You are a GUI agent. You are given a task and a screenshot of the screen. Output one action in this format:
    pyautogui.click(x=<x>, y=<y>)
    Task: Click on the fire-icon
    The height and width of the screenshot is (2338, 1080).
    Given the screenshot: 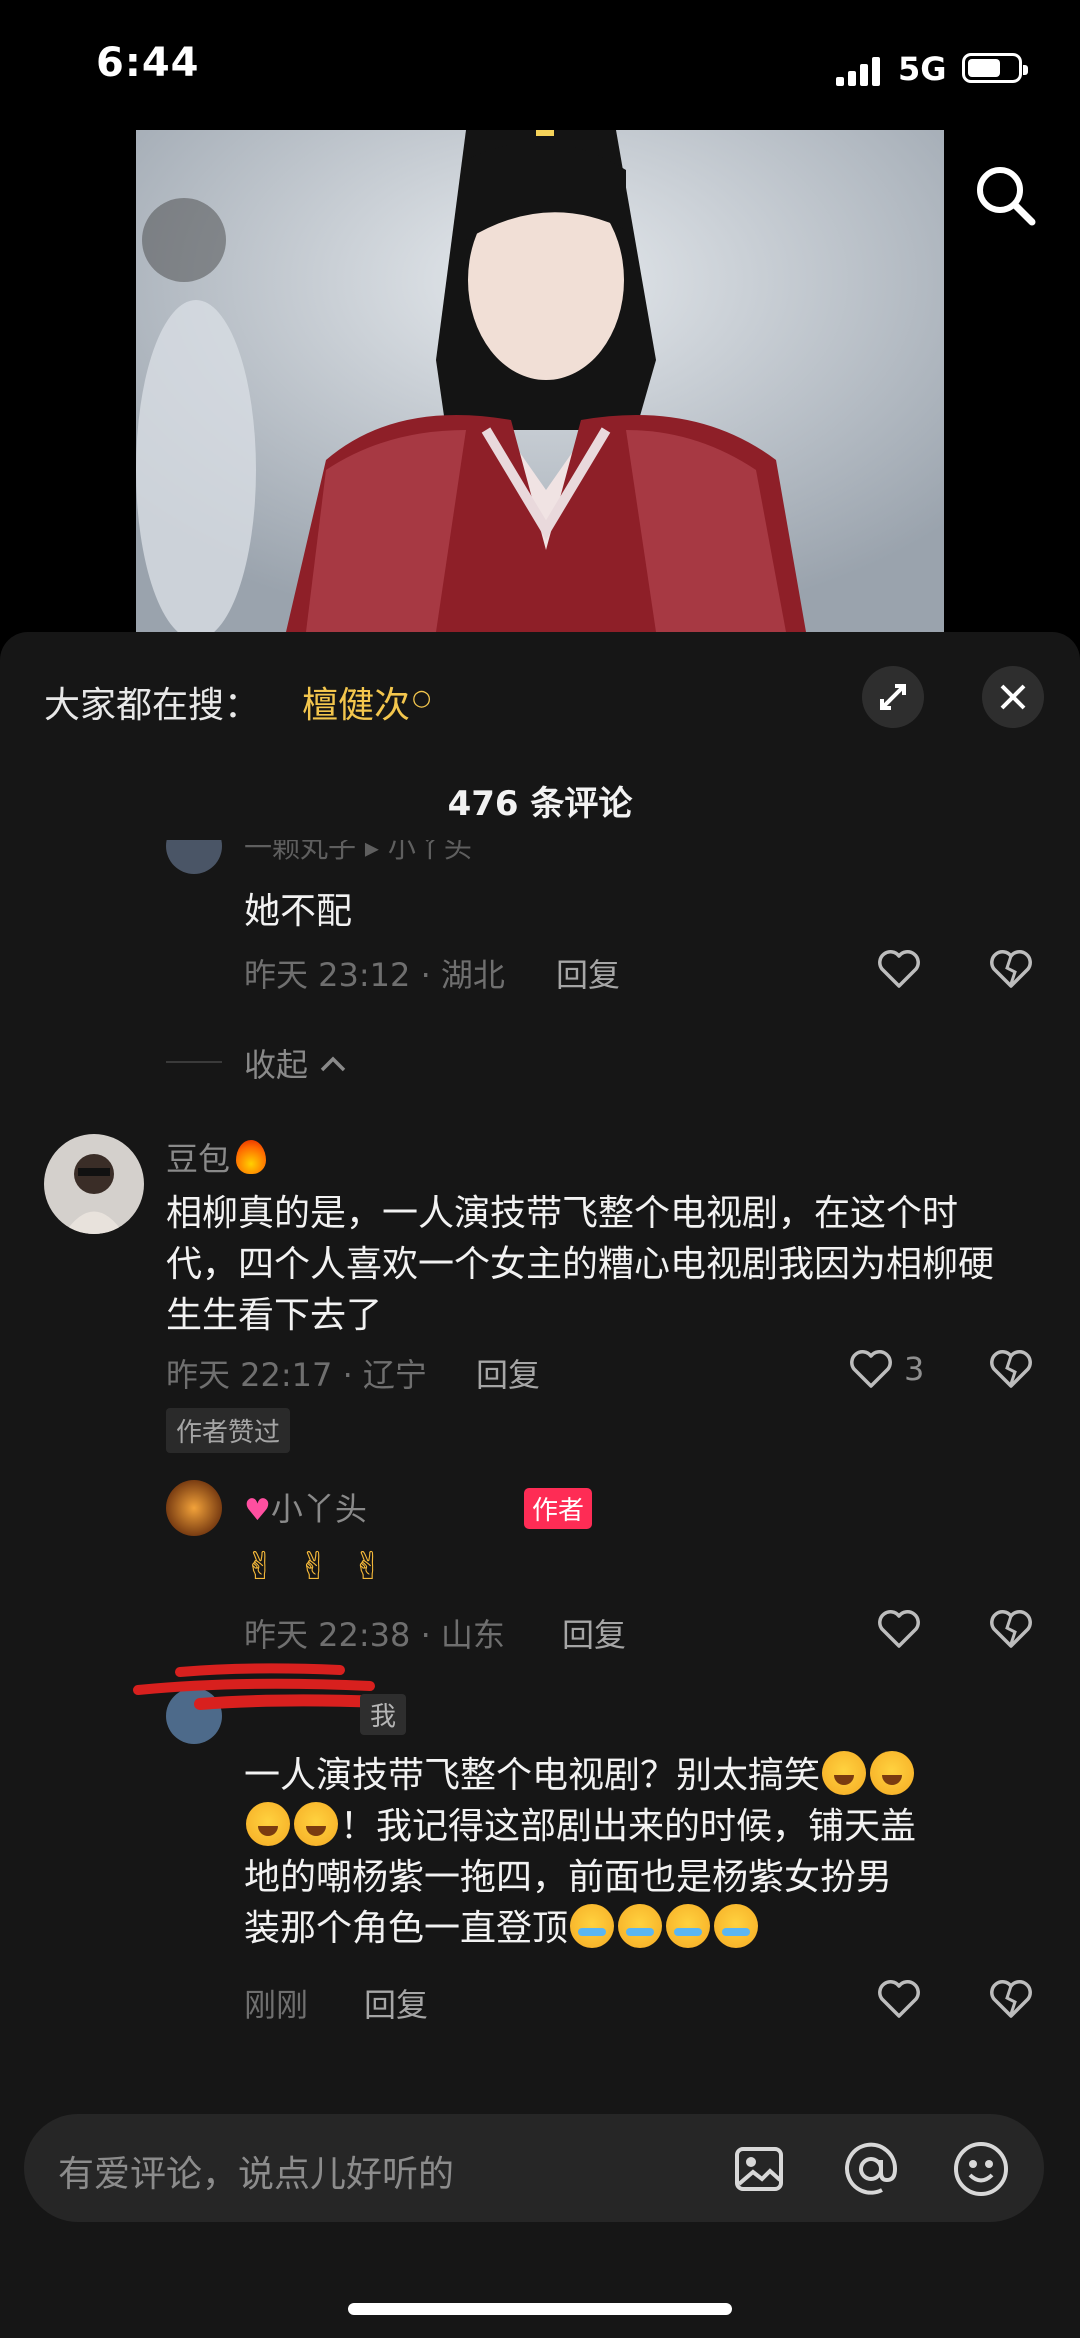 What is the action you would take?
    pyautogui.click(x=251, y=1157)
    